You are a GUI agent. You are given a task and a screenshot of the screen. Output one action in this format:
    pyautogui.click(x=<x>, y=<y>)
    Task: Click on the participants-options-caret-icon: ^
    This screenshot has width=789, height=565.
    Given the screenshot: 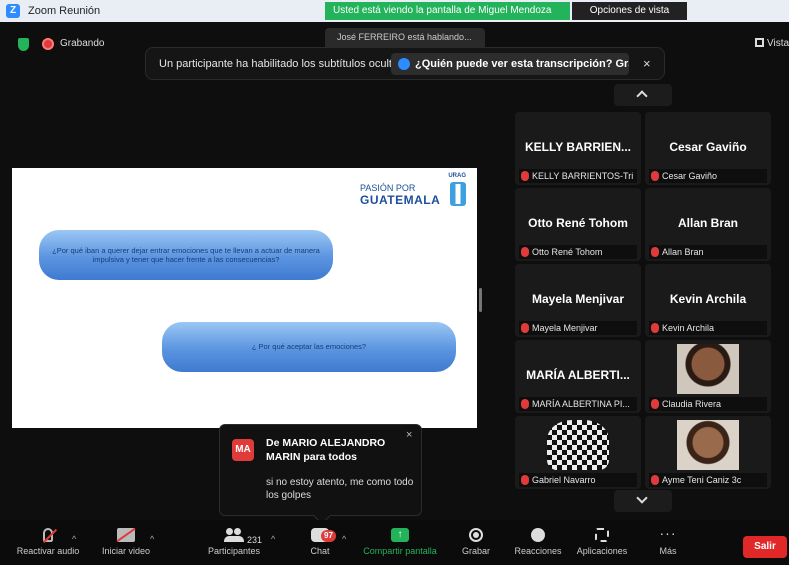 What is the action you would take?
    pyautogui.click(x=273, y=539)
    